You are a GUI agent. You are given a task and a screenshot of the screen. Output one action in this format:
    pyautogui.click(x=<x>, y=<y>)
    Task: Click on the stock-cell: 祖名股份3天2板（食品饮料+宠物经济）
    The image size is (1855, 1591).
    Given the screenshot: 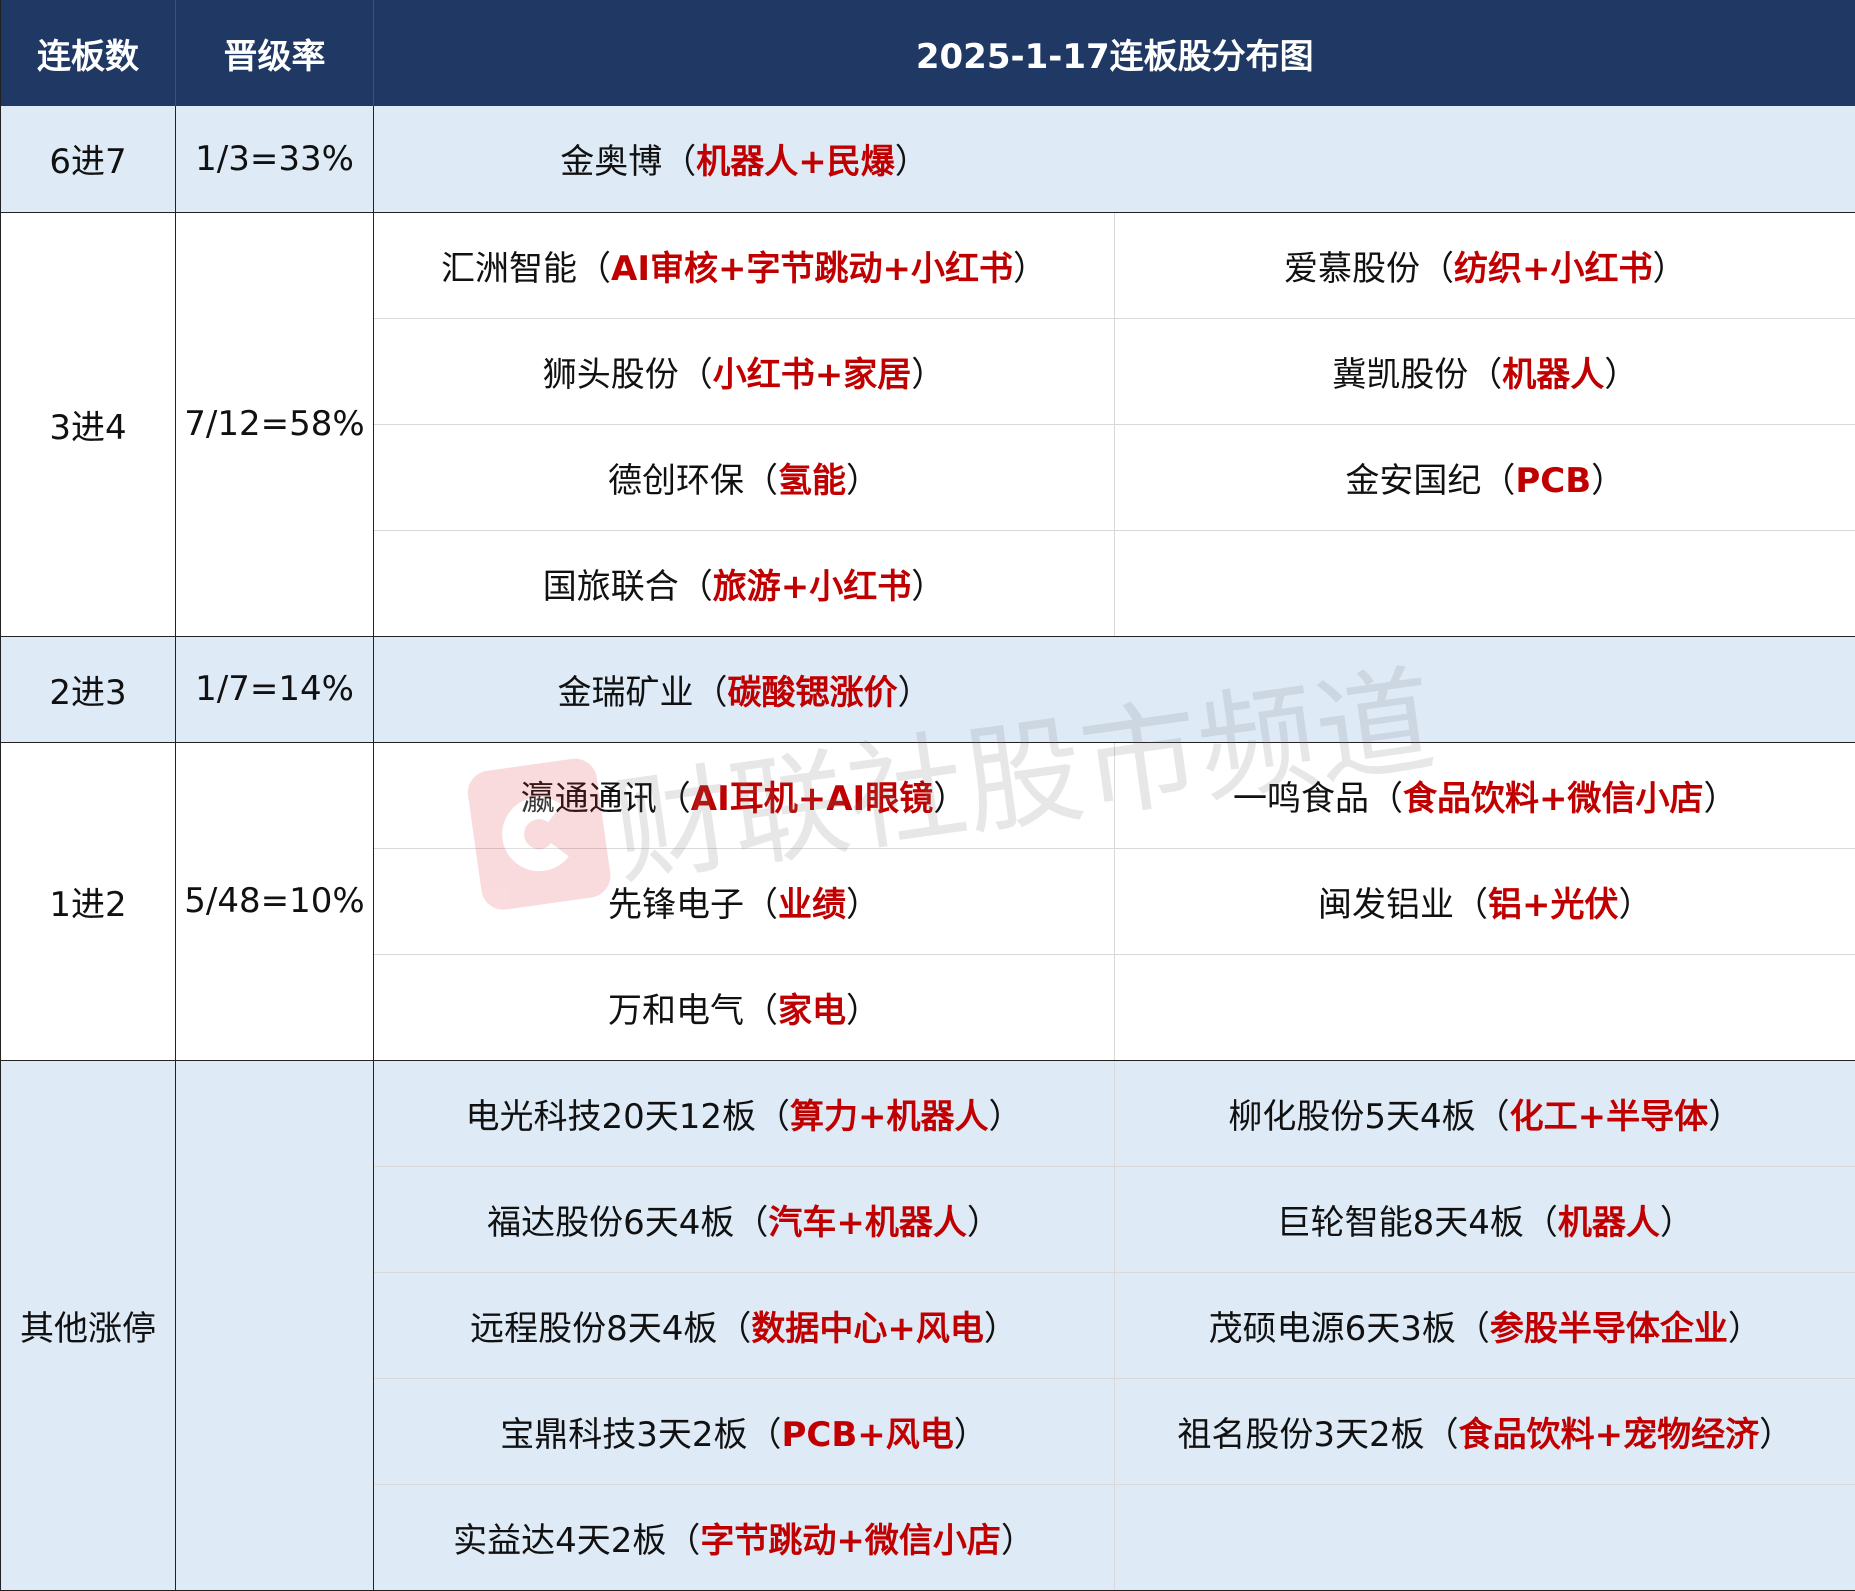 What is the action you would take?
    pyautogui.click(x=1484, y=1431)
    